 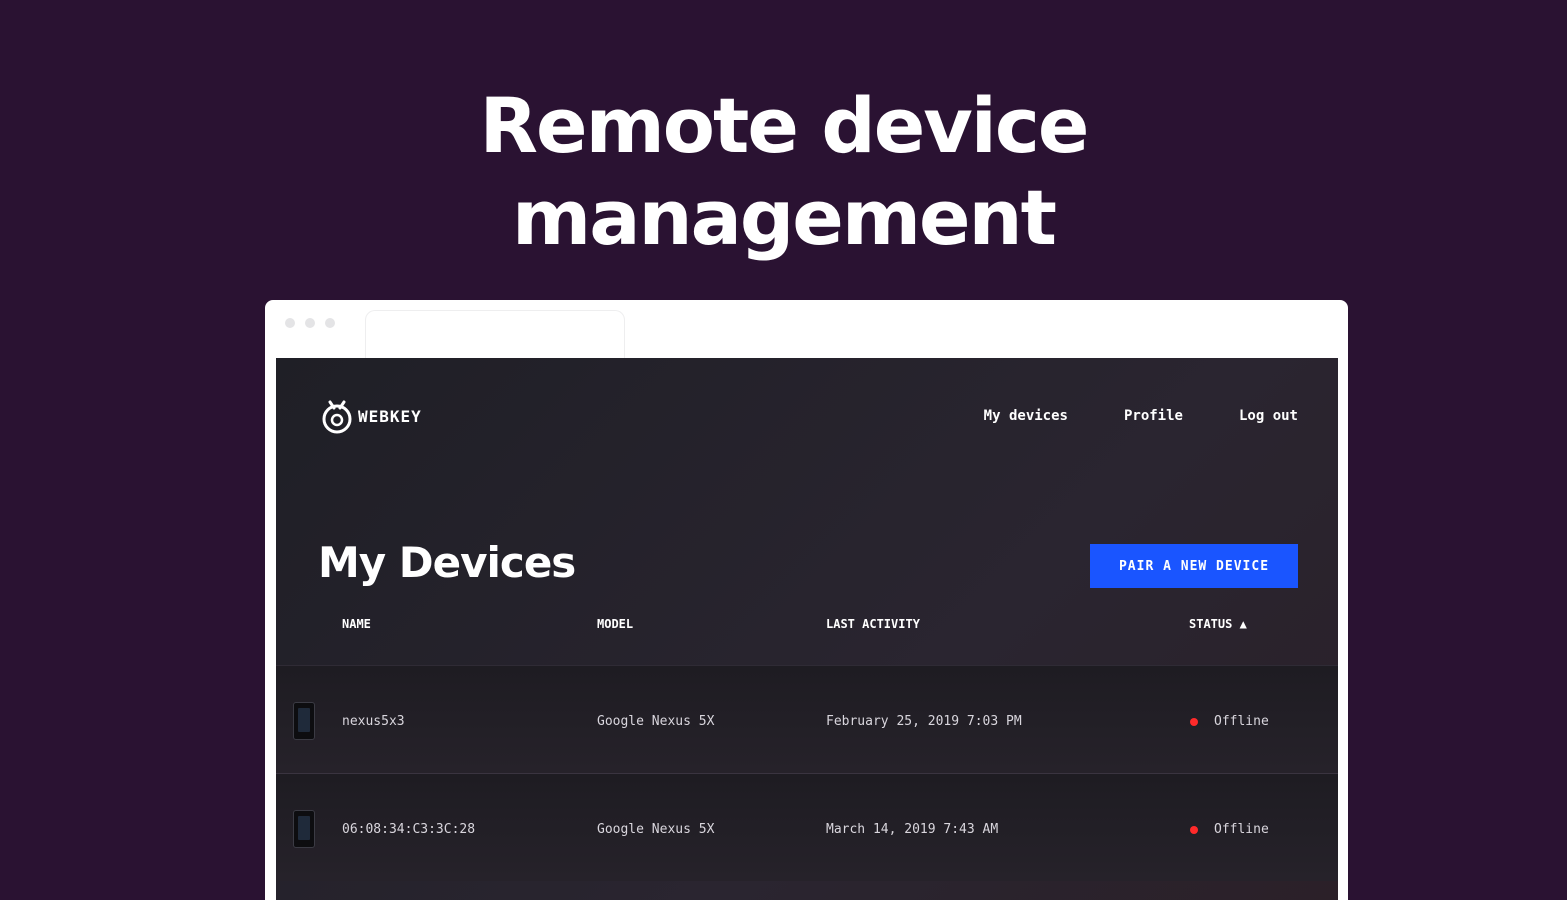 What do you see at coordinates (373, 721) in the screenshot?
I see `device-name: nexus5x3` at bounding box center [373, 721].